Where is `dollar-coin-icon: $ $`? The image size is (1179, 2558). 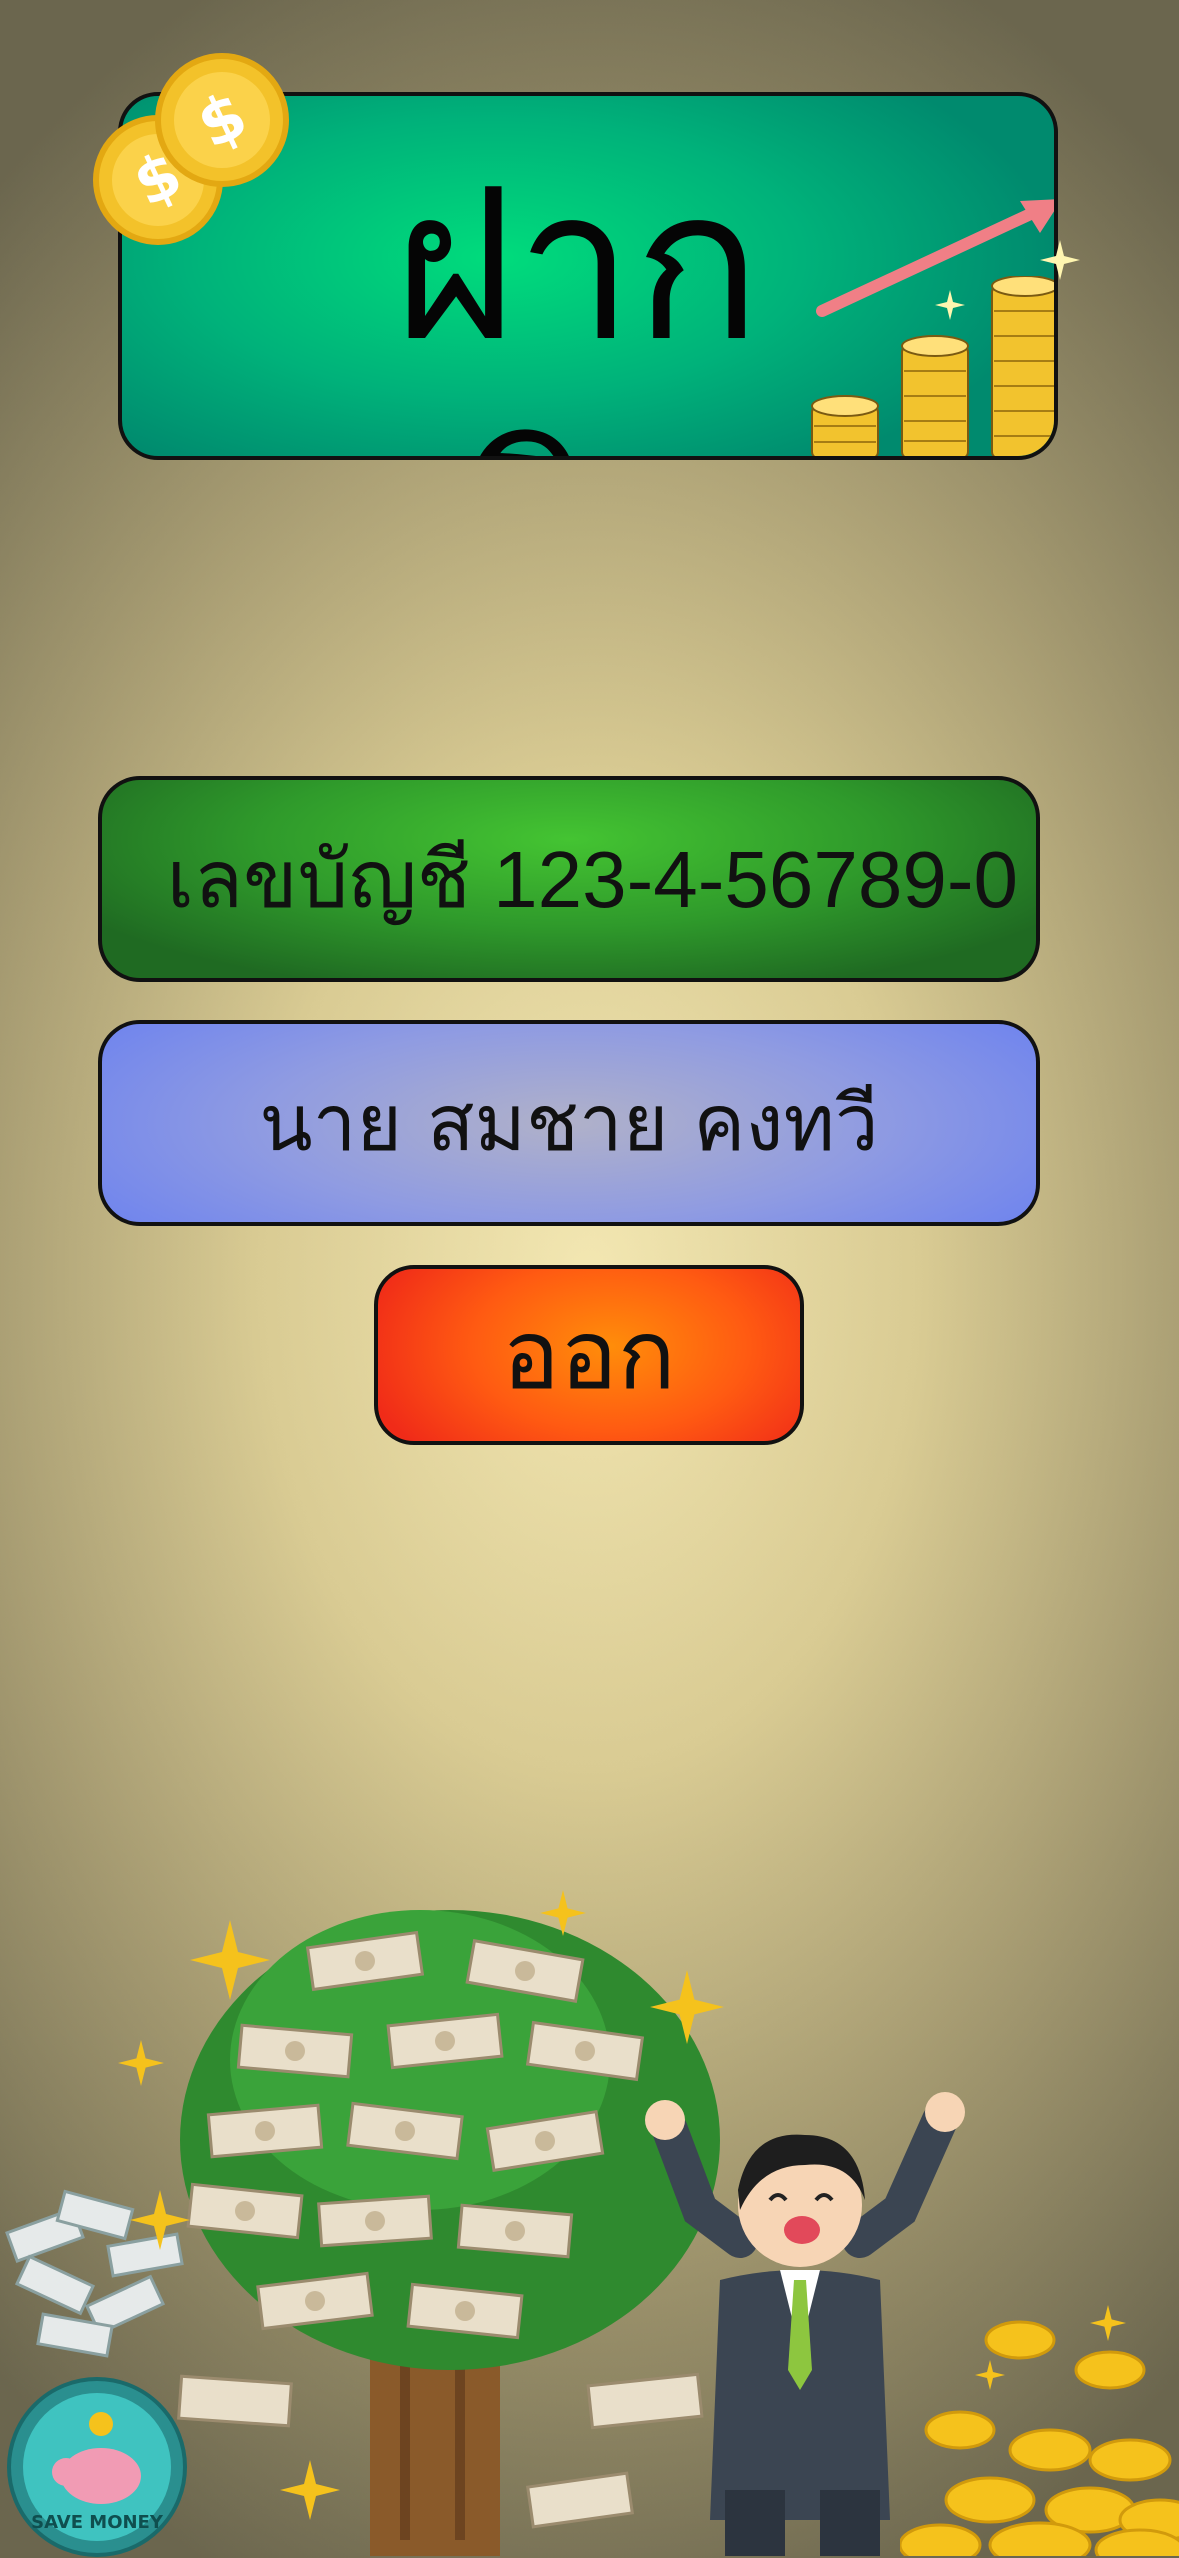 dollar-coin-icon: $ $ is located at coordinates (191, 149).